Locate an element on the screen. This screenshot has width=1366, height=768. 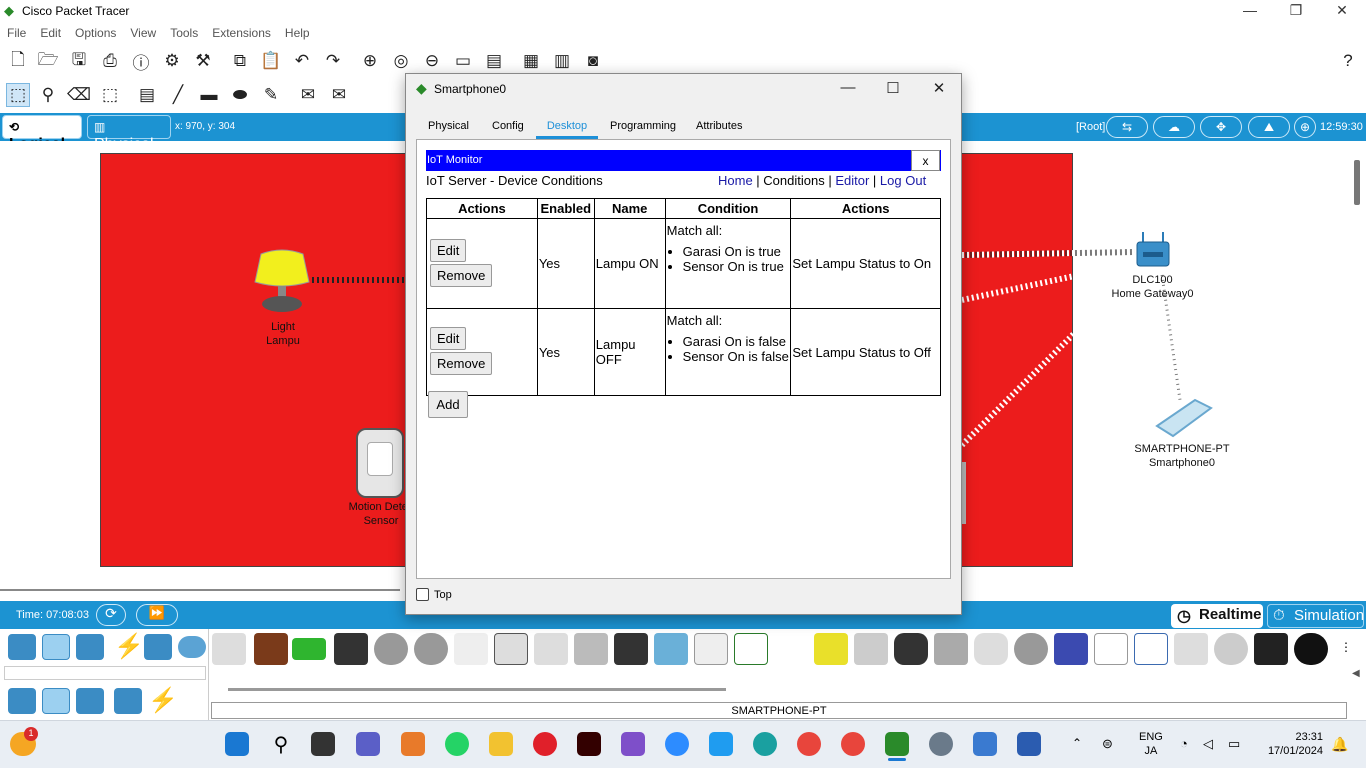
industrial-icon is located at coordinates (128, 701).